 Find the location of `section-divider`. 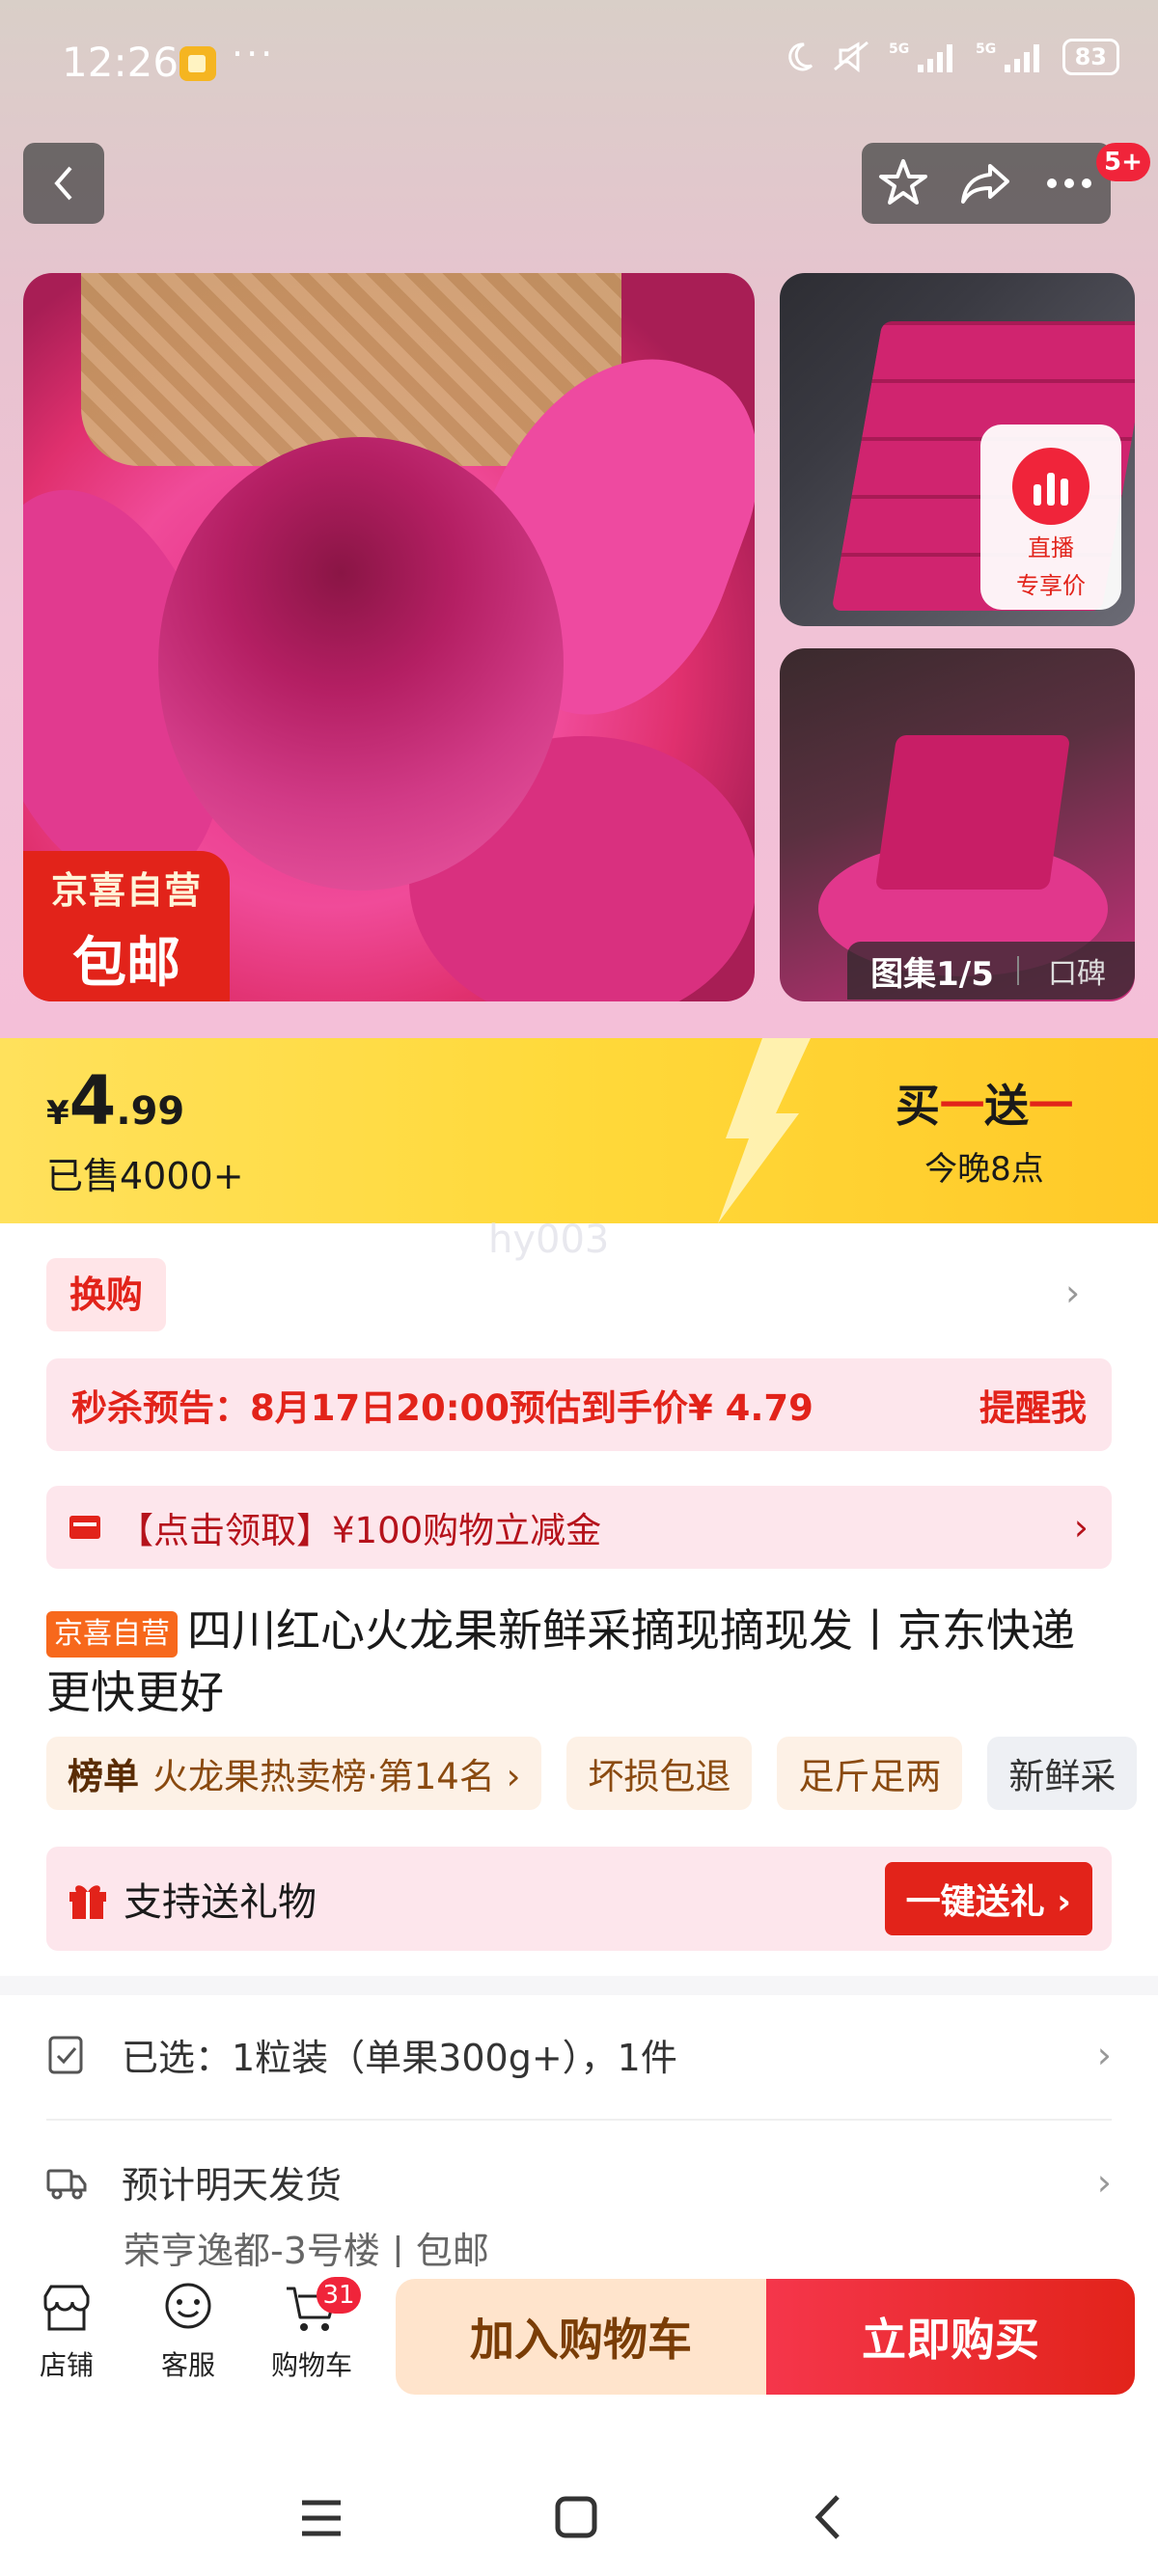

section-divider is located at coordinates (579, 1985).